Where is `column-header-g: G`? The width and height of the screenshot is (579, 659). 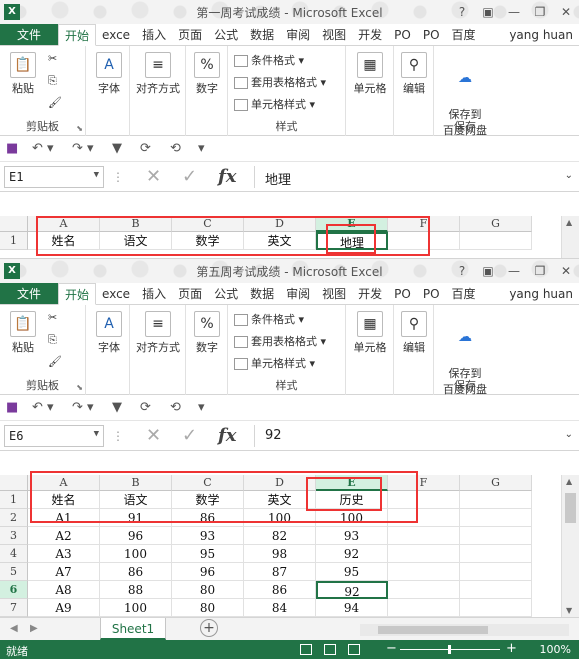
column-header-g: G is located at coordinates (496, 224).